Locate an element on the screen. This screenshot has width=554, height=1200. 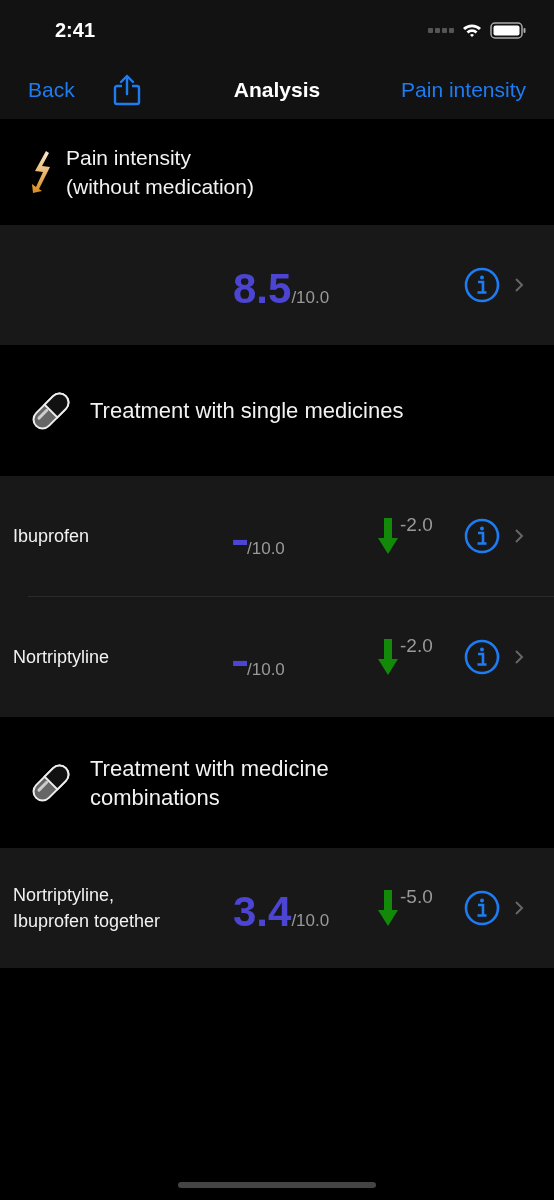
back-button: Back is located at coordinates (51, 89).